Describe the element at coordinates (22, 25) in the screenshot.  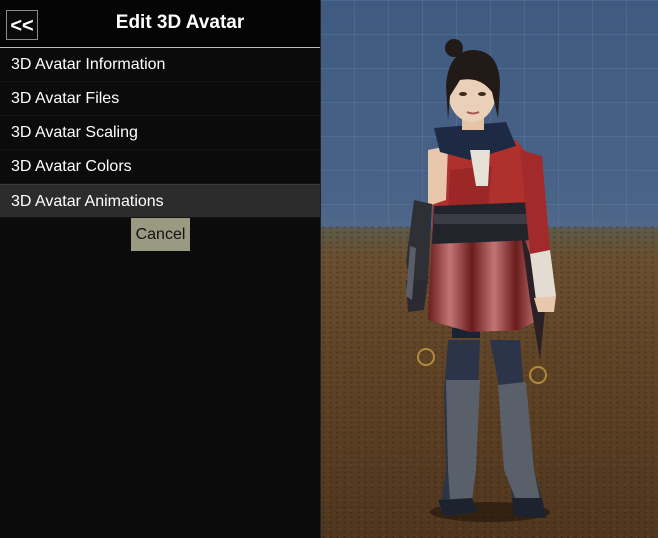
I see `back-button: <<` at that location.